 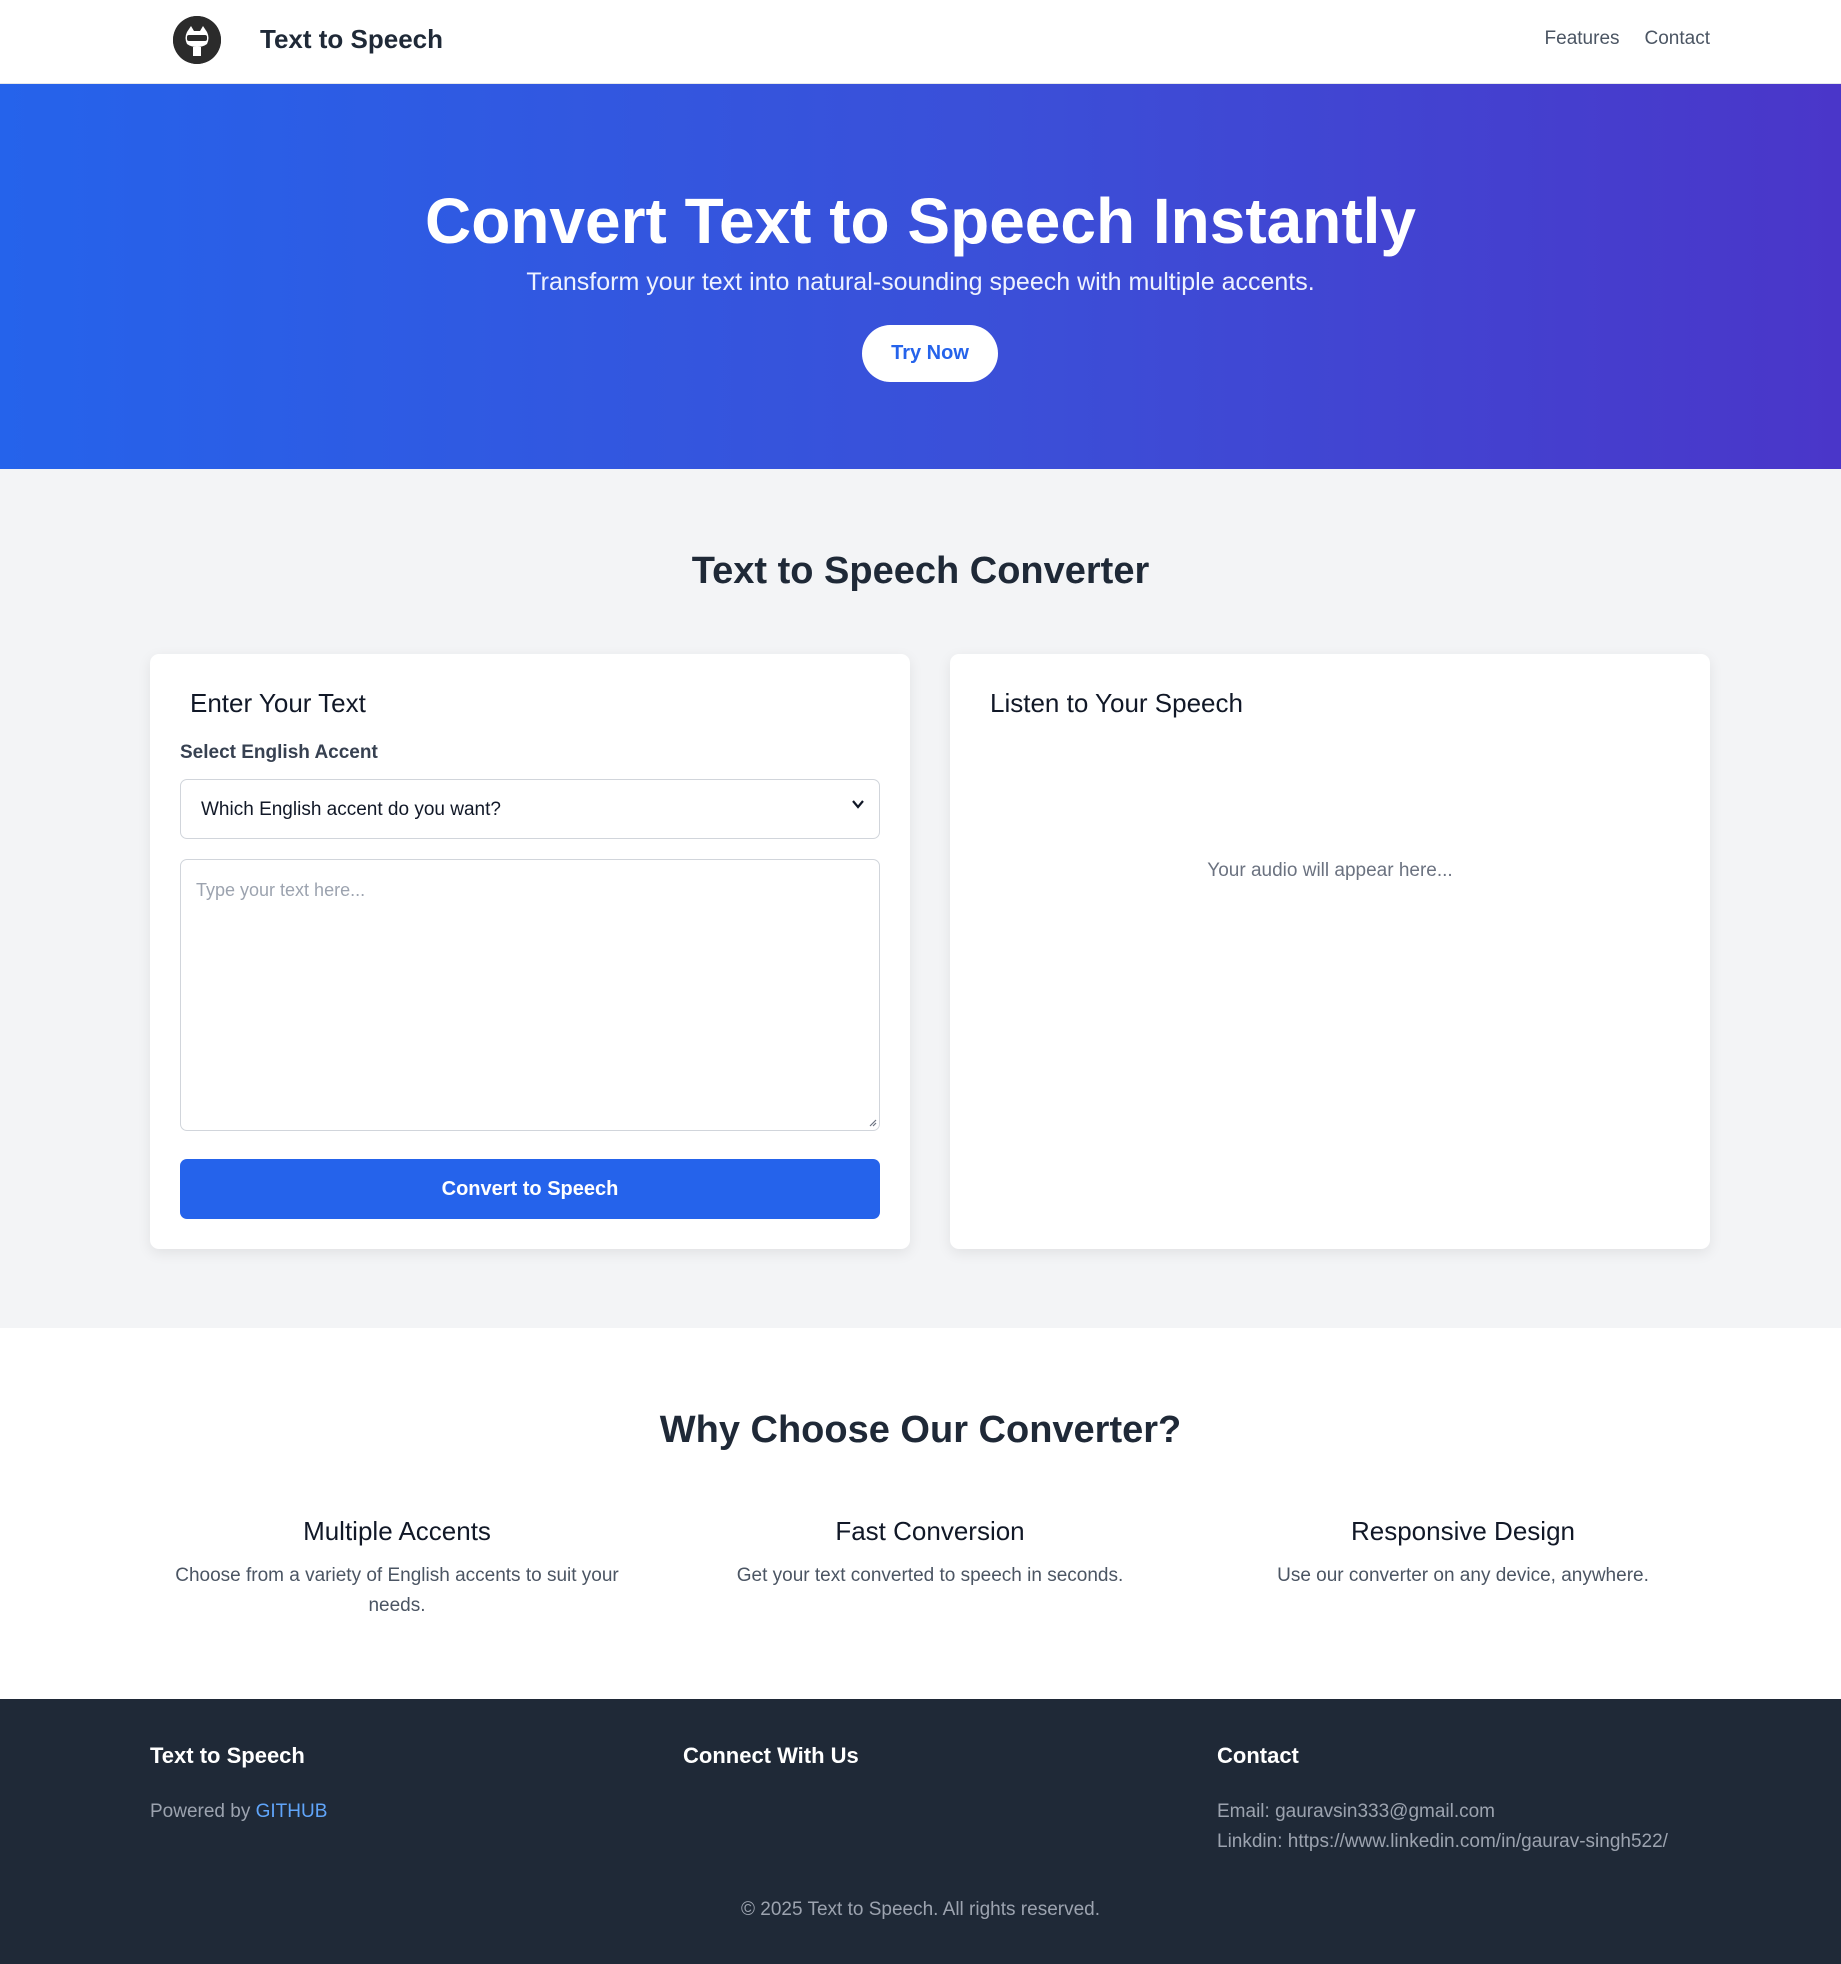 What do you see at coordinates (227, 1755) in the screenshot?
I see `footer-brand-title: Text to Speech` at bounding box center [227, 1755].